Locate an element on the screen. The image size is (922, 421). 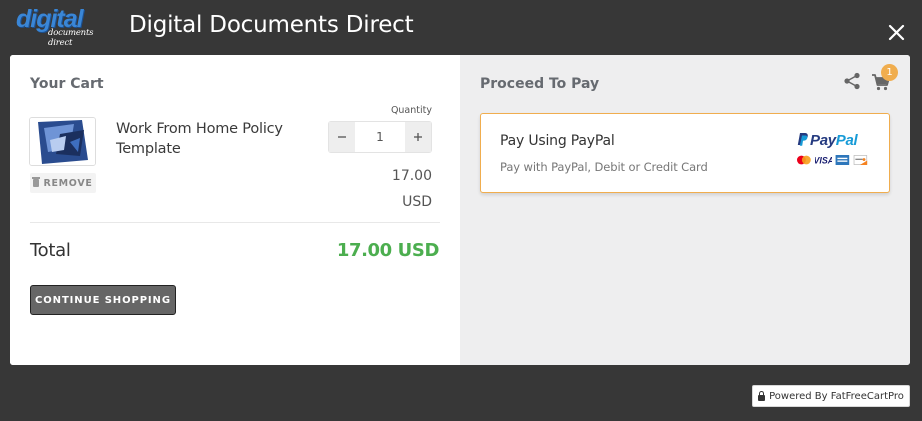
decrease-quantity-button is located at coordinates (342, 137).